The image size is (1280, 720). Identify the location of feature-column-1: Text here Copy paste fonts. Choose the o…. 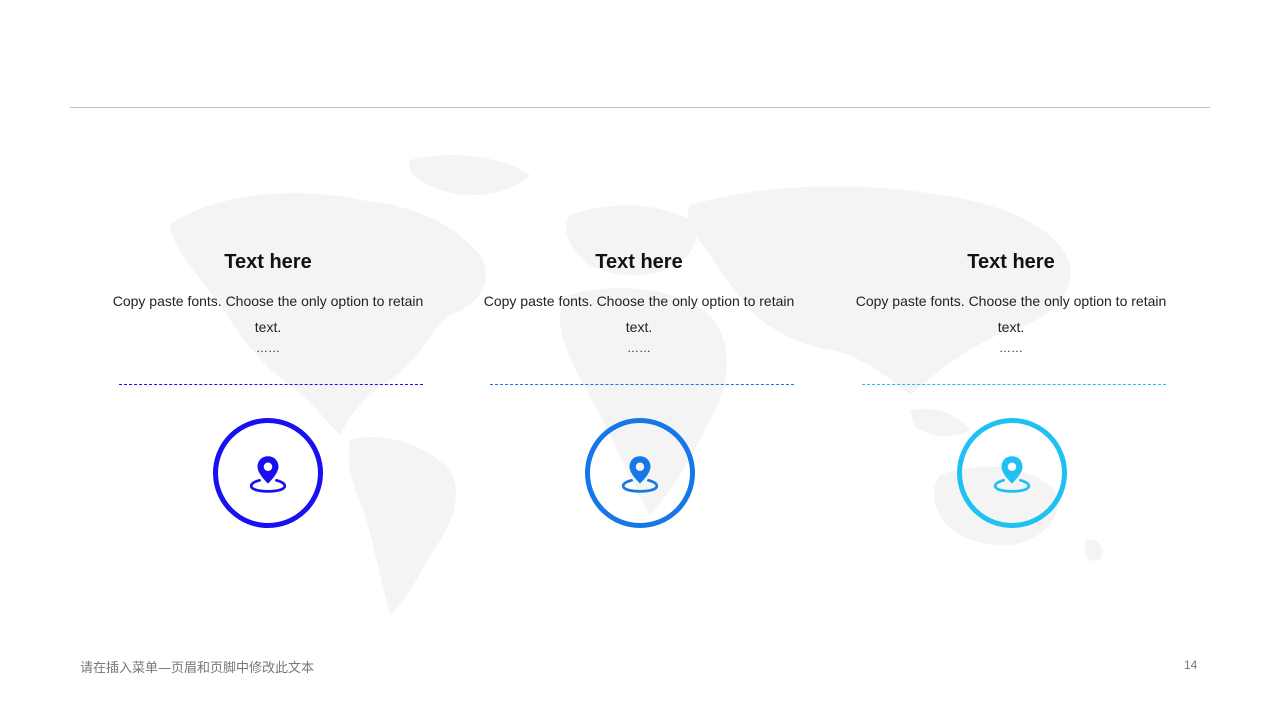
(268, 388).